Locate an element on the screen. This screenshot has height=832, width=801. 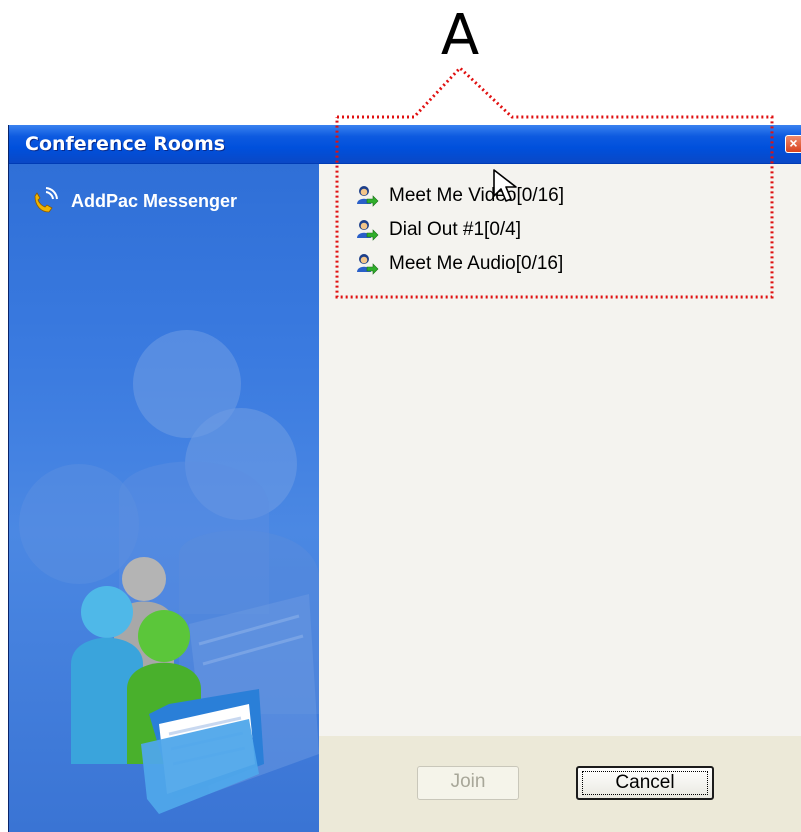
button-bar: Join Cancel is located at coordinates (560, 784).